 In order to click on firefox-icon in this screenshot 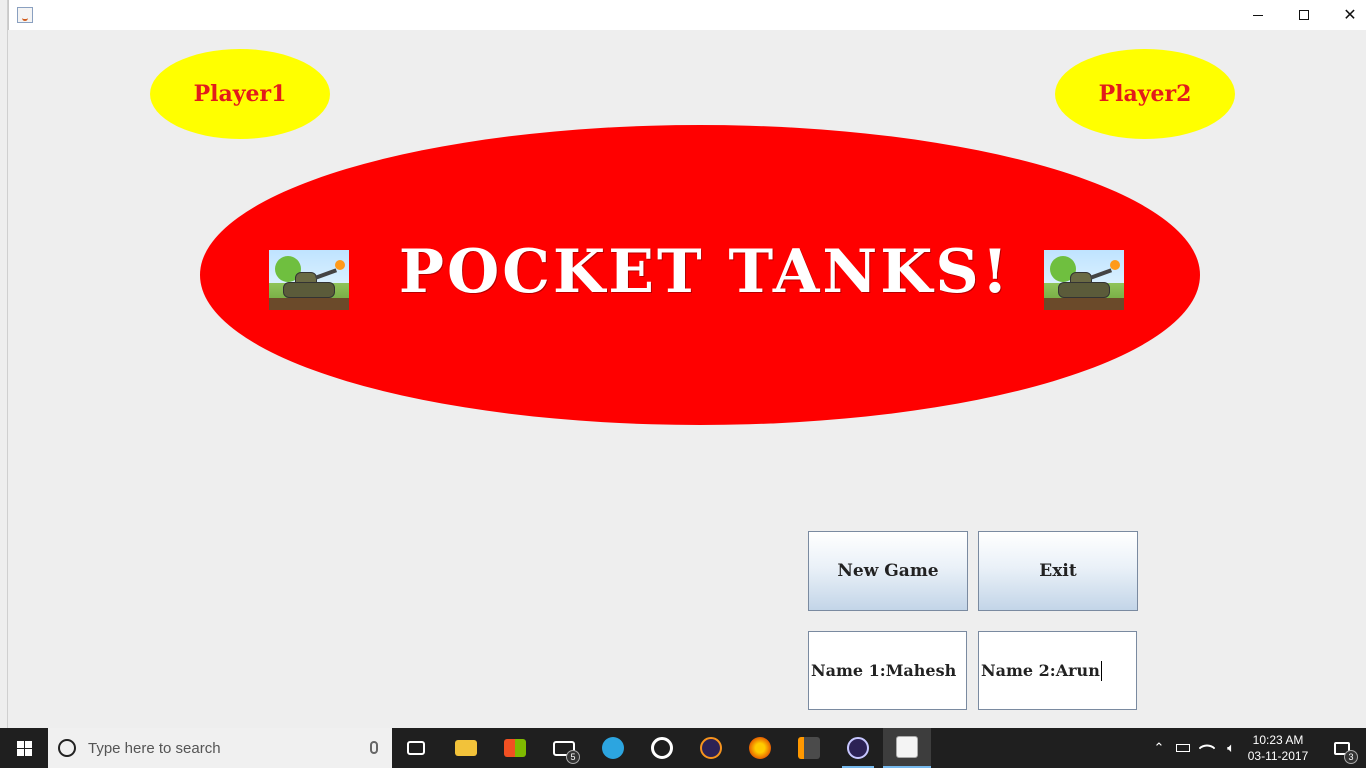, I will do `click(760, 748)`.